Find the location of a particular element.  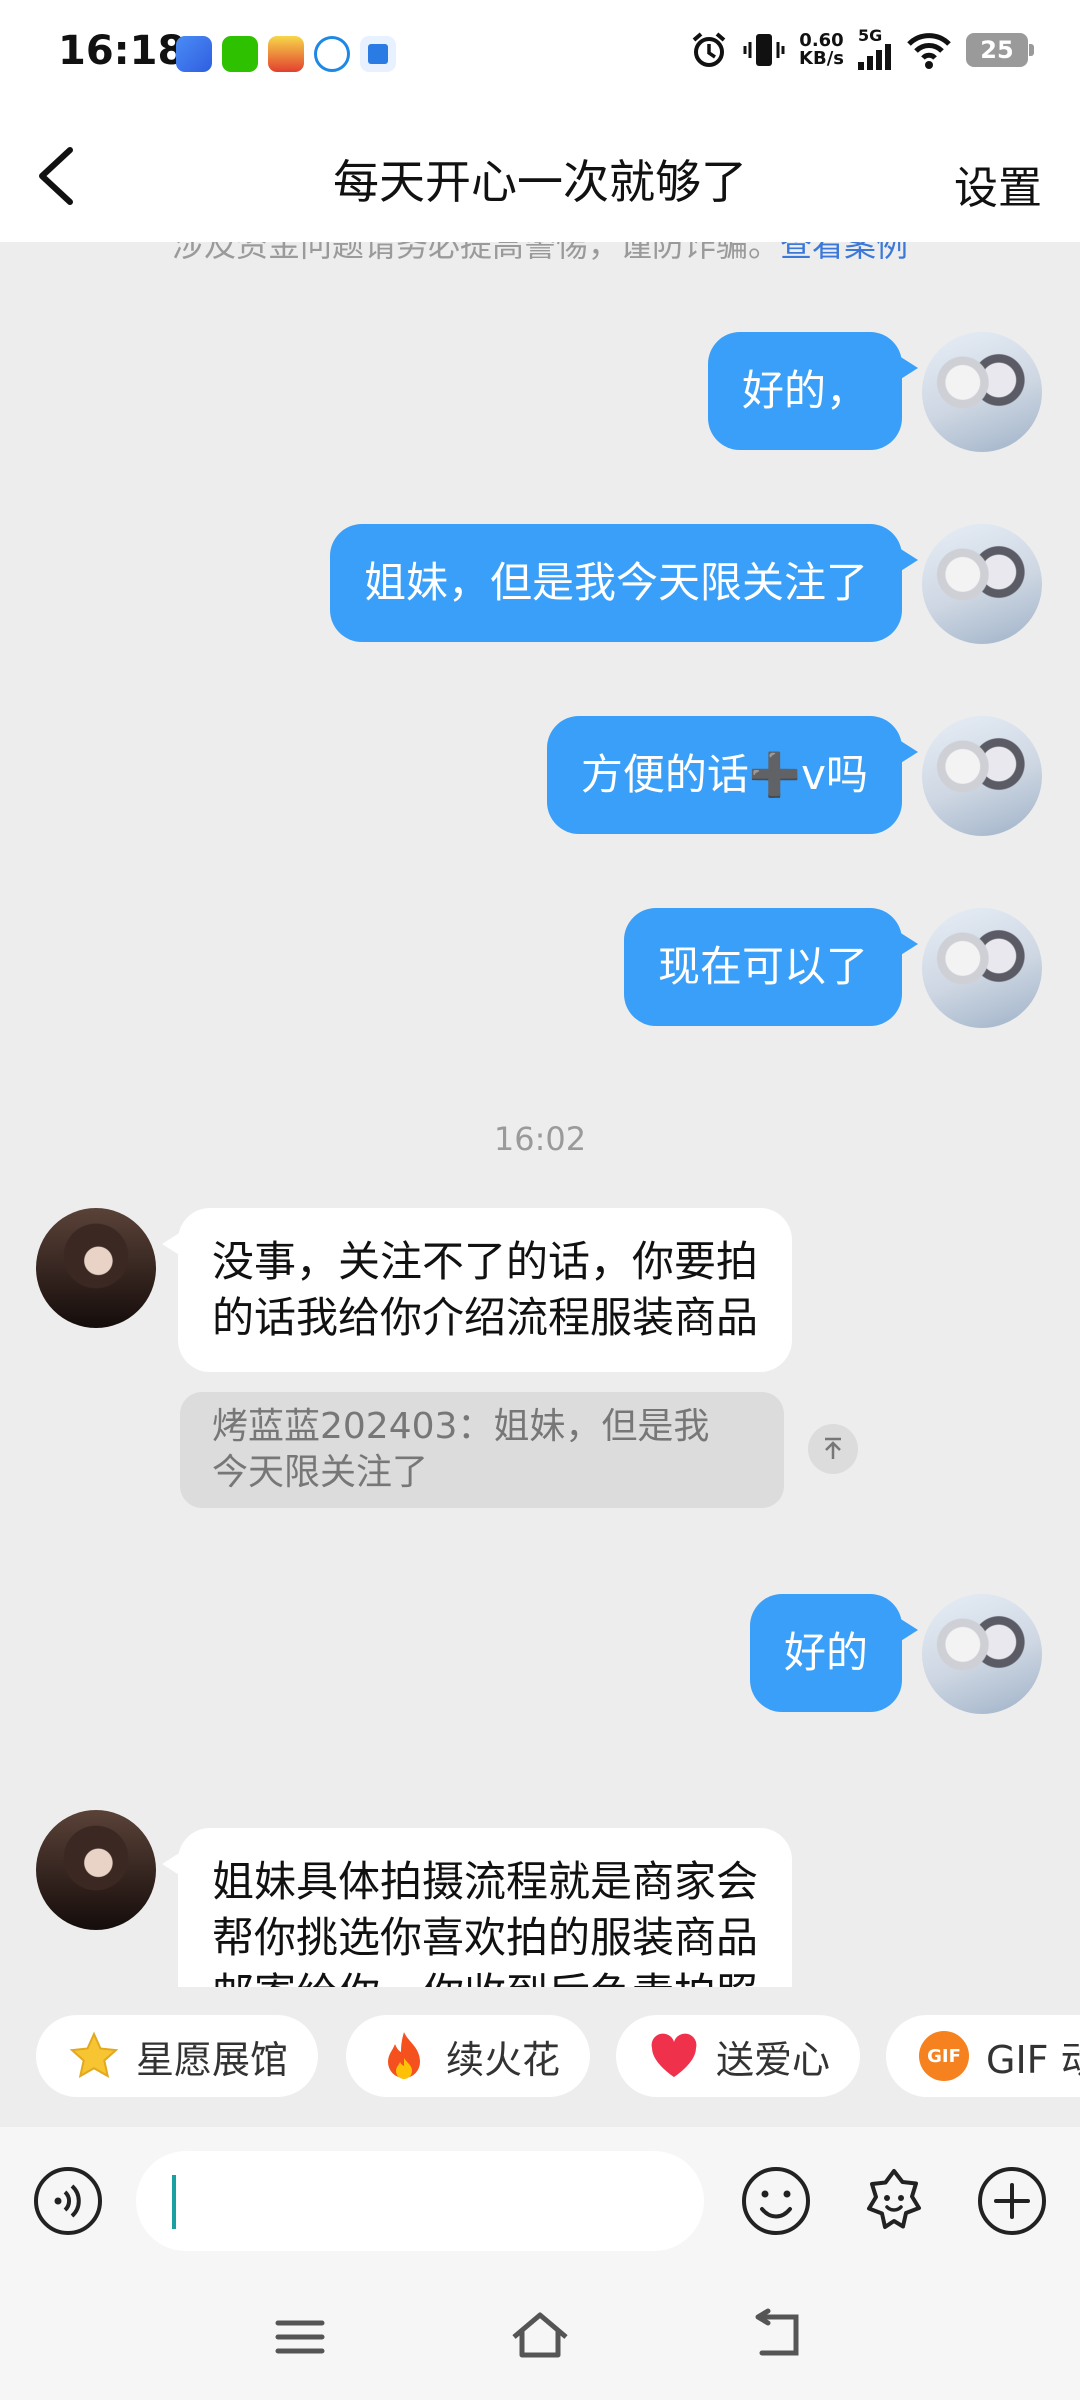

status-time: 16:18 is located at coordinates (122, 51).